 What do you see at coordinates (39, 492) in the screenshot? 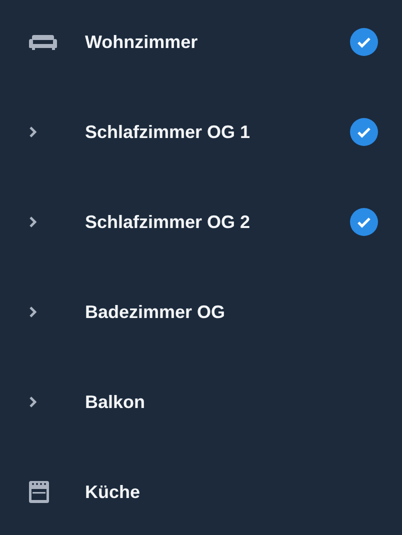
I see `oven-icon` at bounding box center [39, 492].